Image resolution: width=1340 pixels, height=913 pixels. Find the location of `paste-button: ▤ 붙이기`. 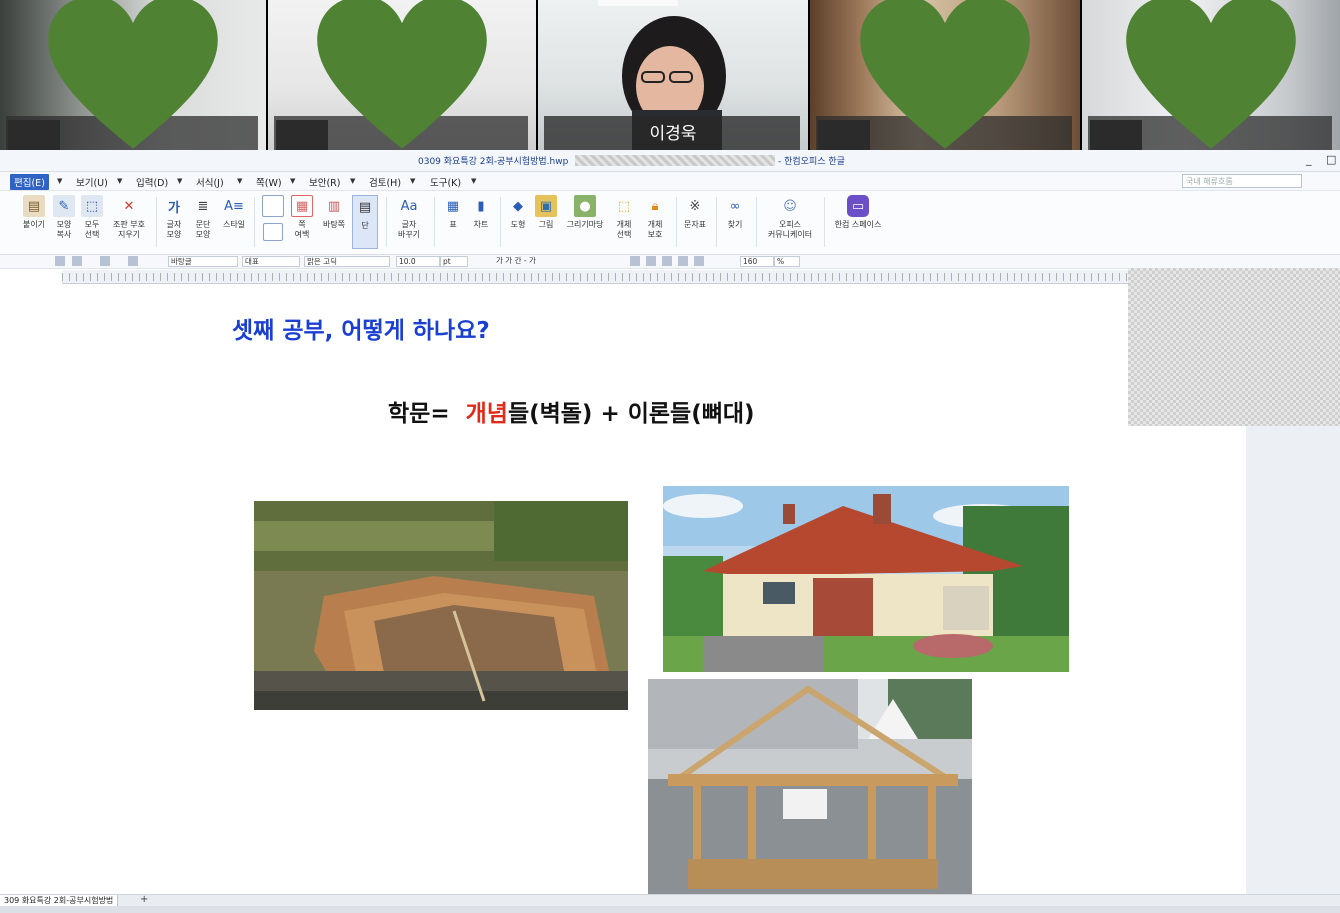

paste-button: ▤ 붙이기 is located at coordinates (34, 212).